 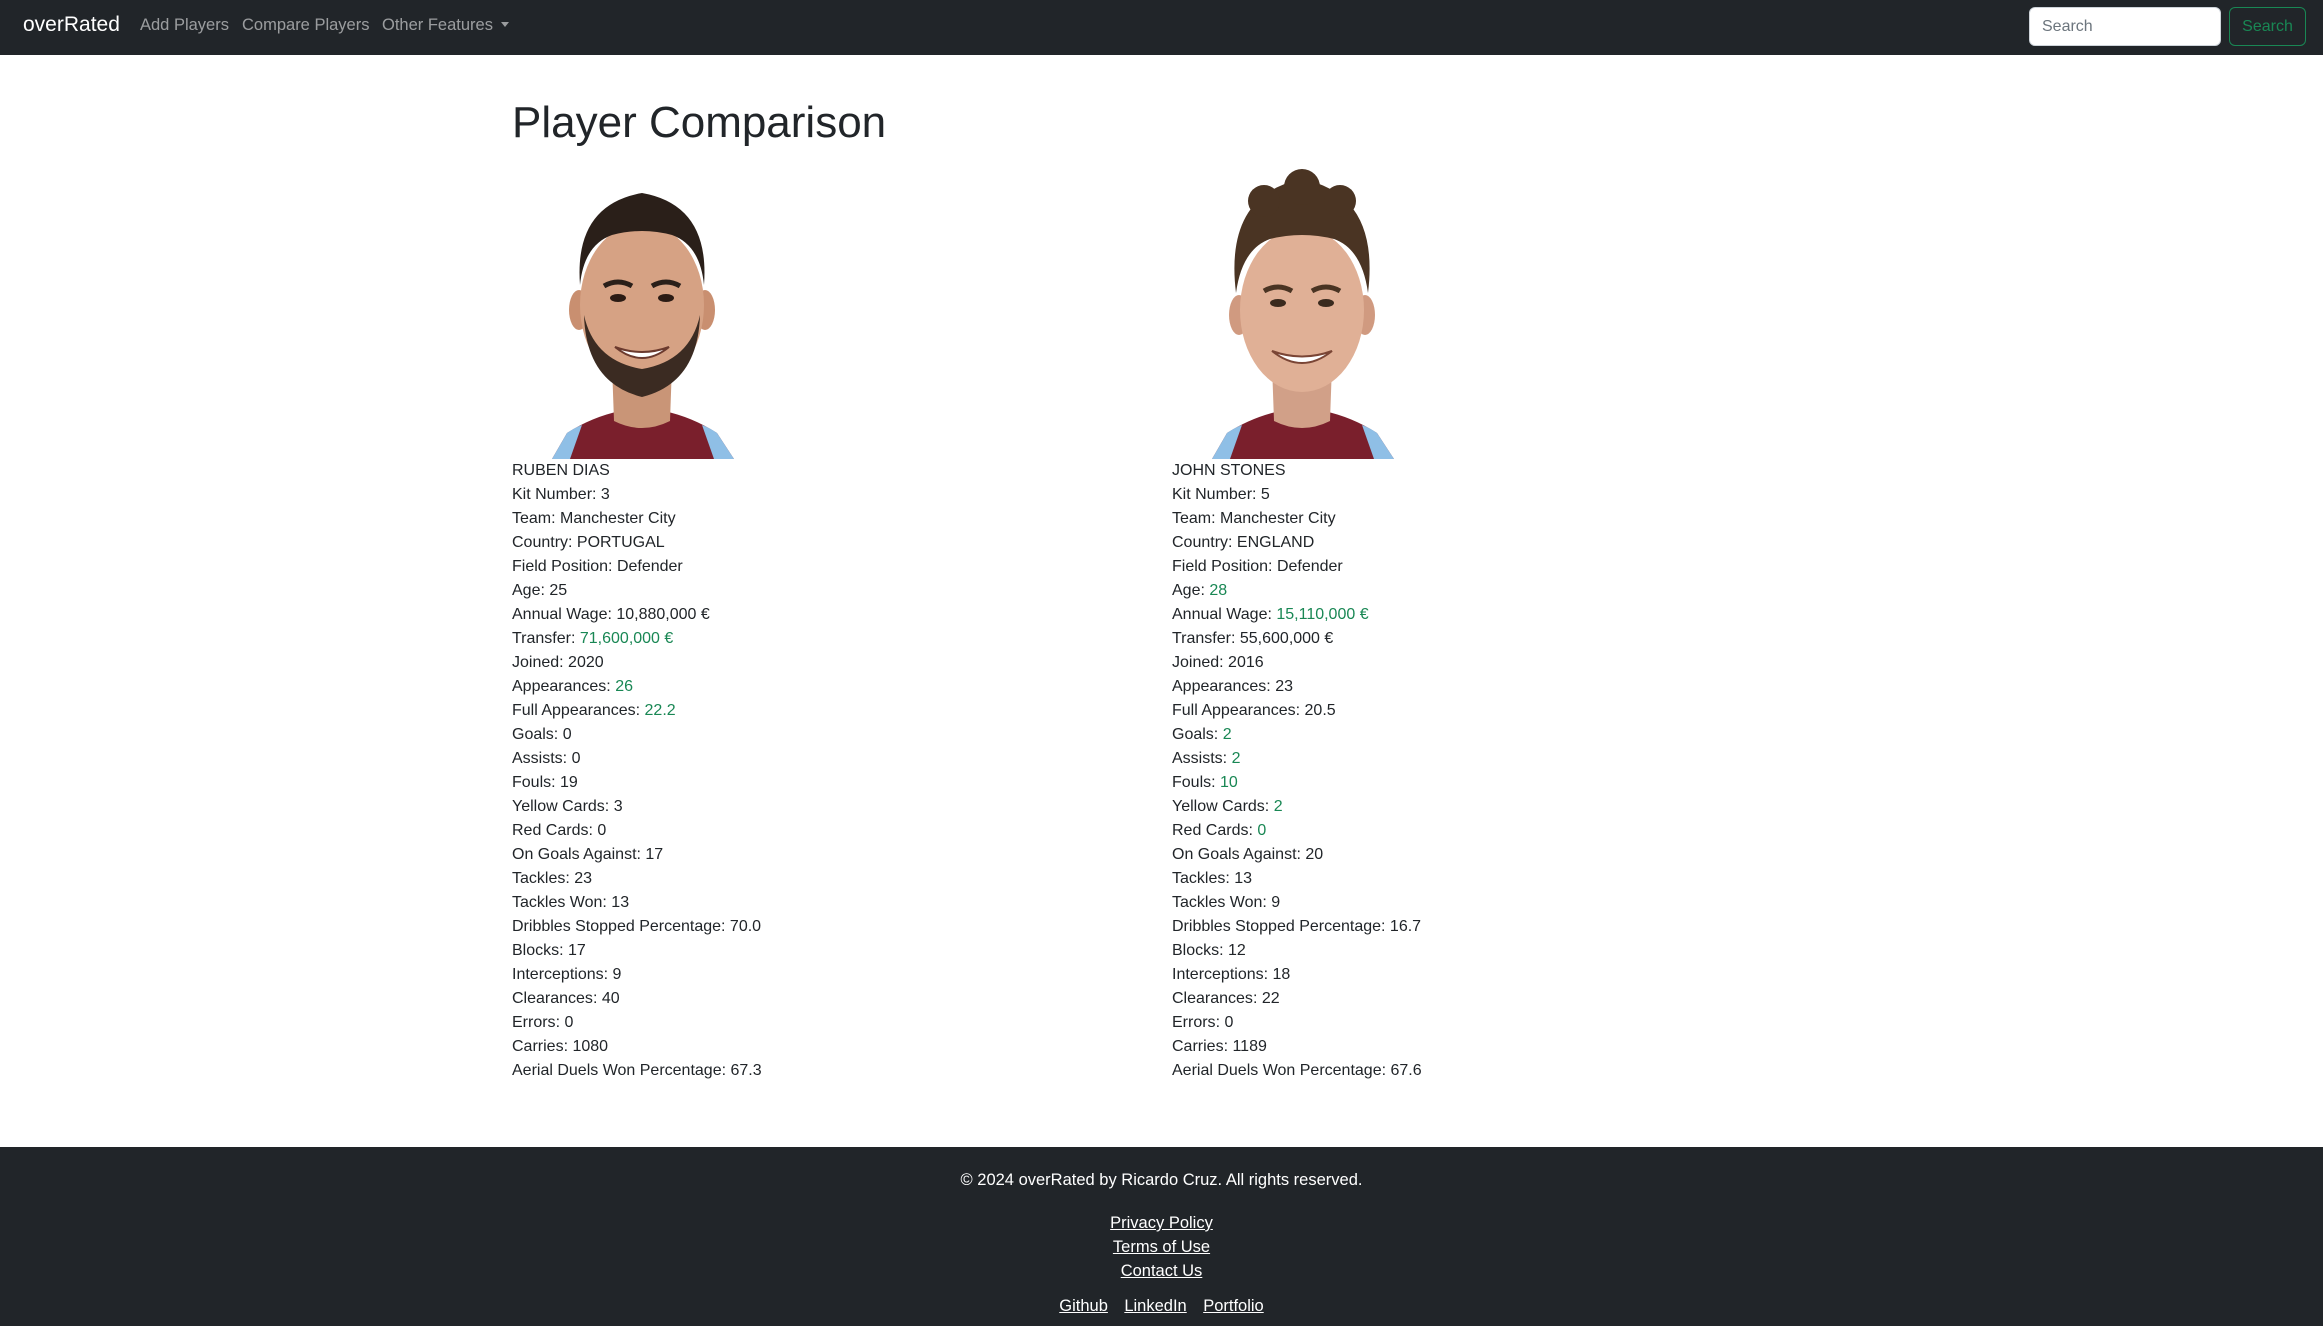 I want to click on stat-label: Interceptions, so click(x=1218, y=974).